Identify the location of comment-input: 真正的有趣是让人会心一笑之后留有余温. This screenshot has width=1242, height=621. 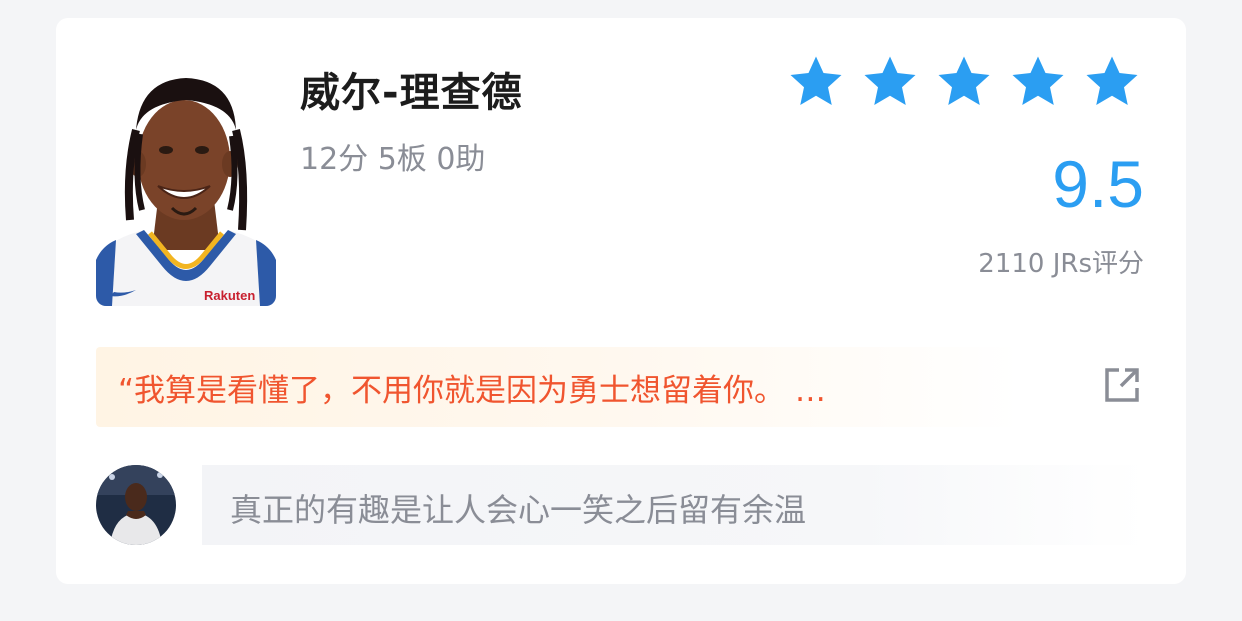
(674, 505).